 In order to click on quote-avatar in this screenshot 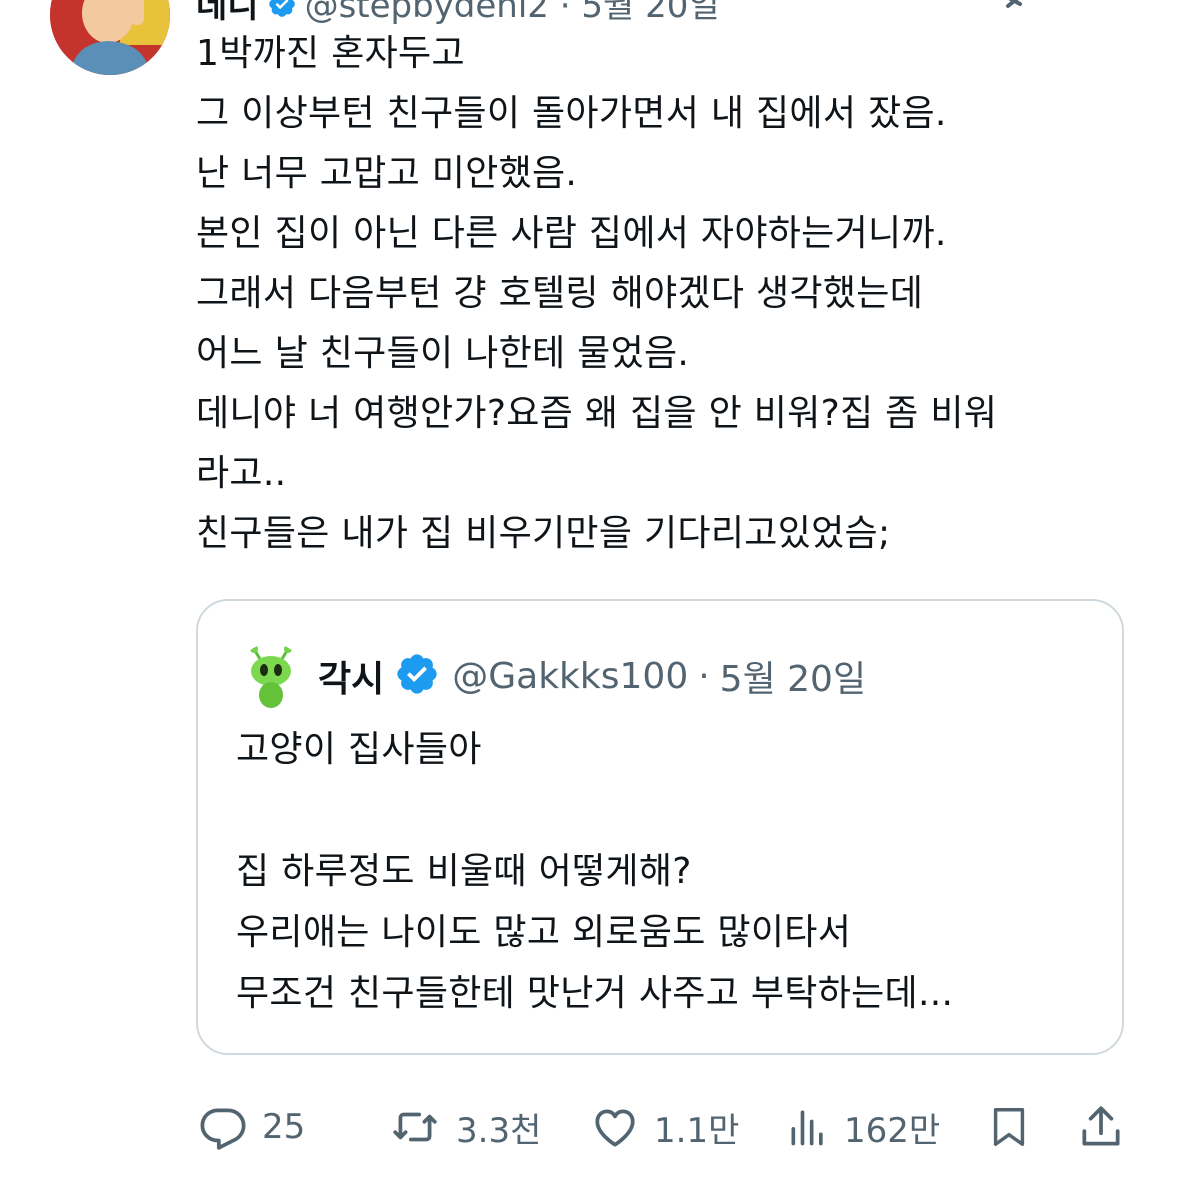, I will do `click(271, 676)`.